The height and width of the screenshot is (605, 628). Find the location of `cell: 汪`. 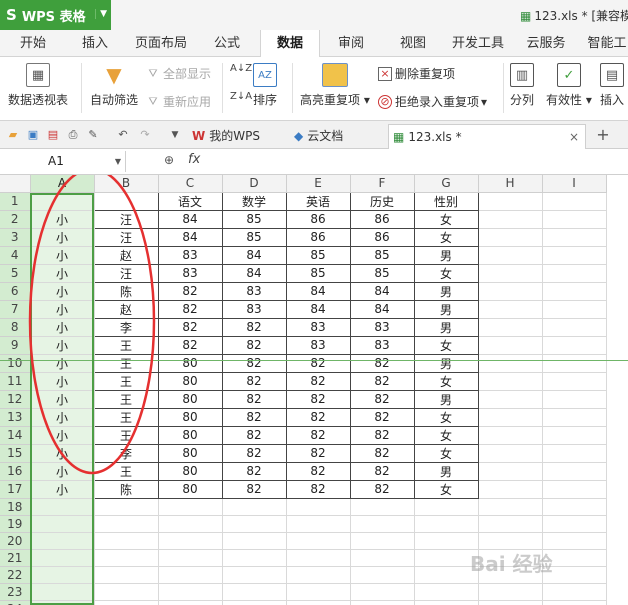

cell: 汪 is located at coordinates (126, 219).